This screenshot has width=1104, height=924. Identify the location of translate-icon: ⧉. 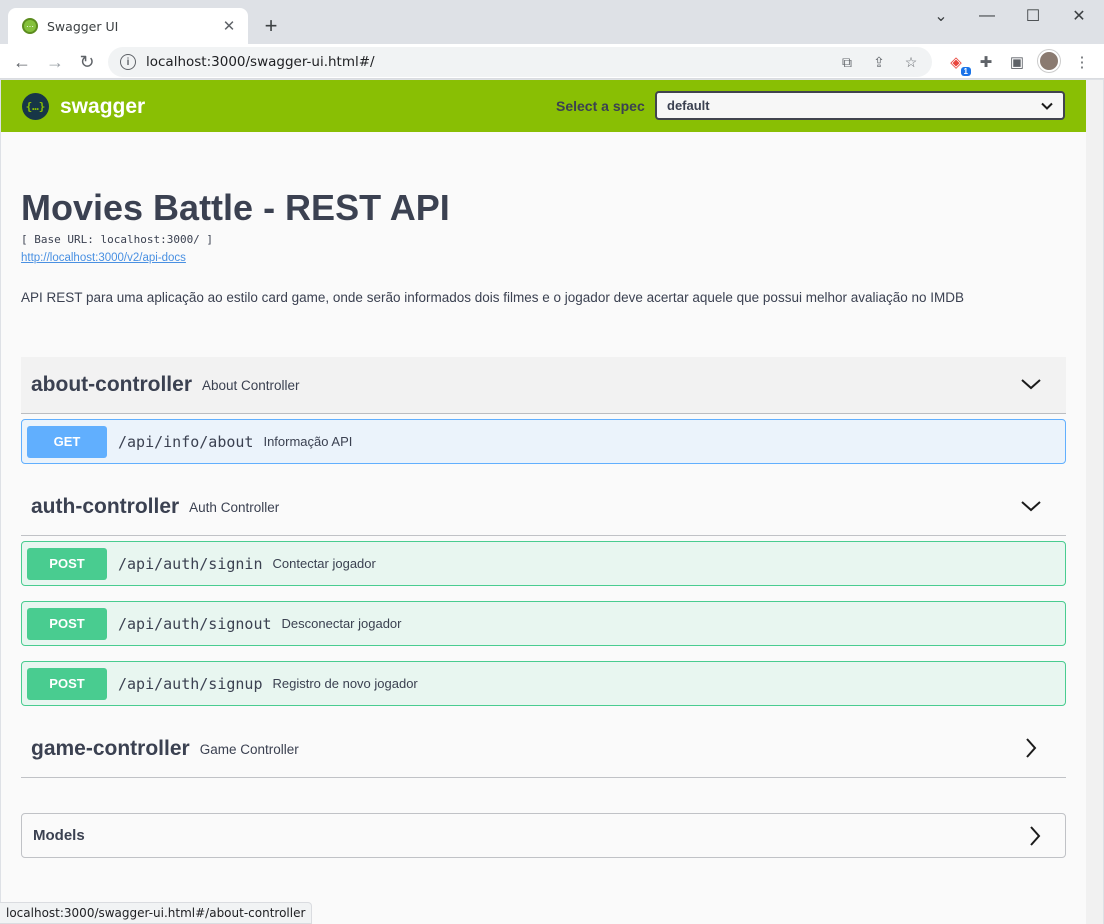
(847, 62).